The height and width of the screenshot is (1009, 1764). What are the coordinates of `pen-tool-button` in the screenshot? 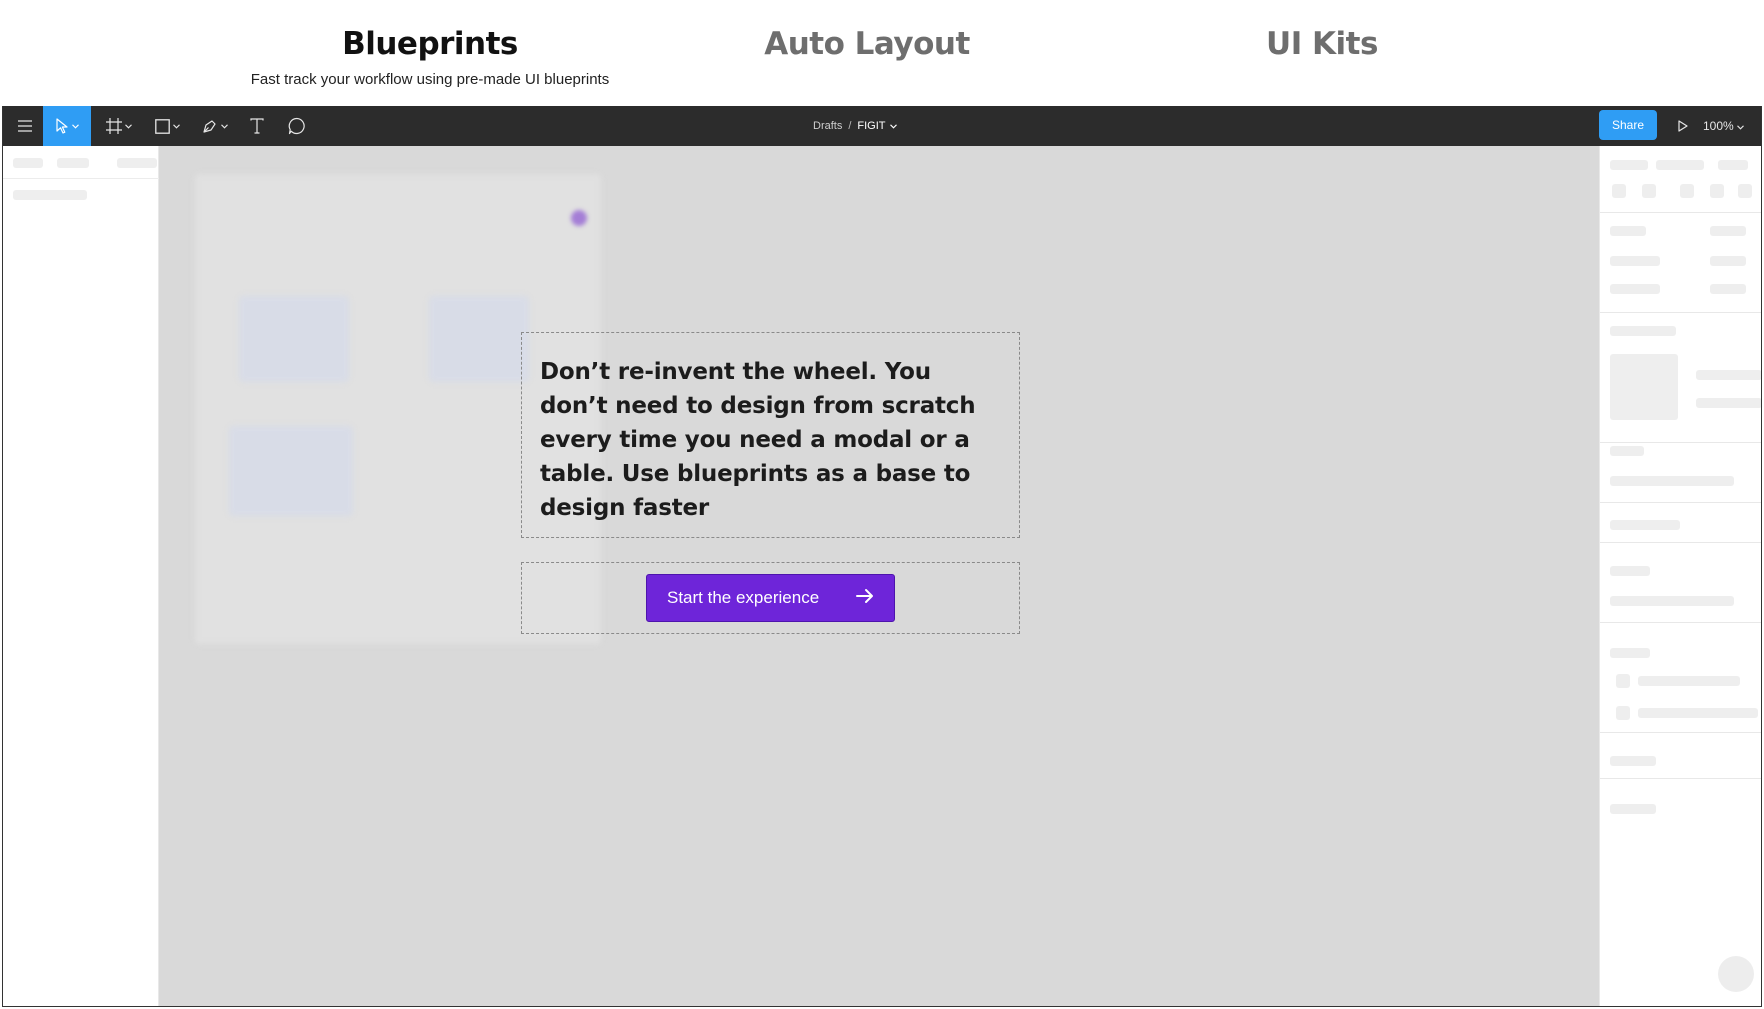 It's located at (215, 126).